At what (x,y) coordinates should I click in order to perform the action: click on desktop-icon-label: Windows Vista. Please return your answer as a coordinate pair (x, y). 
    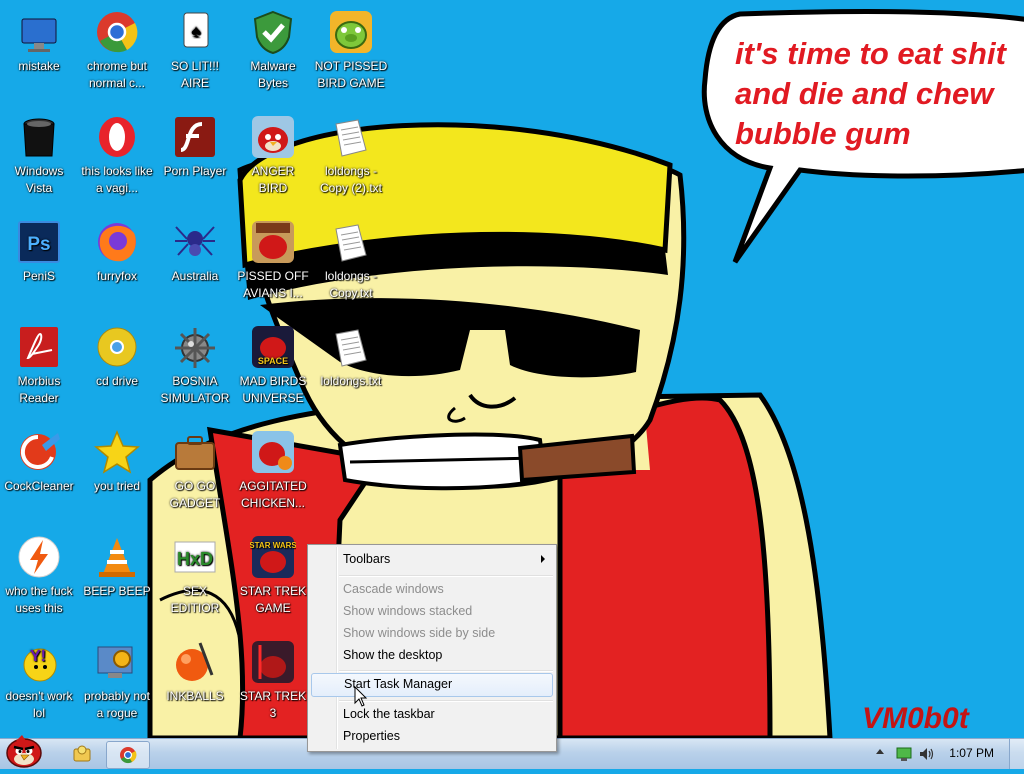
    Looking at the image, I should click on (39, 179).